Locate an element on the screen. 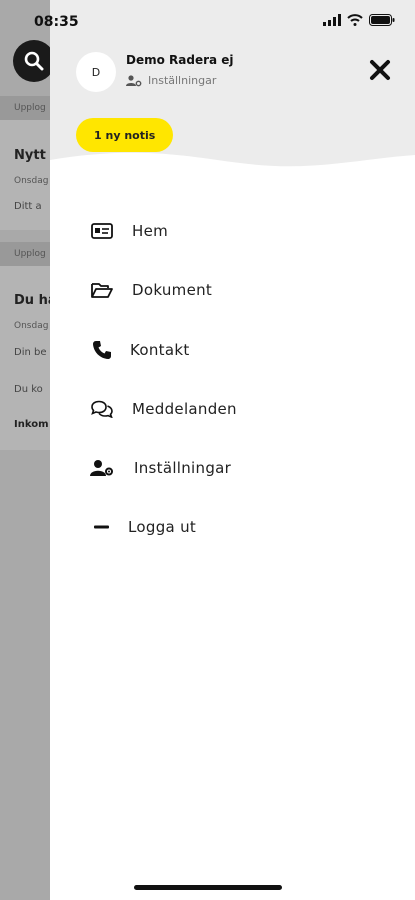 This screenshot has width=415, height=900. chat-bubbles-icon is located at coordinates (102, 409).